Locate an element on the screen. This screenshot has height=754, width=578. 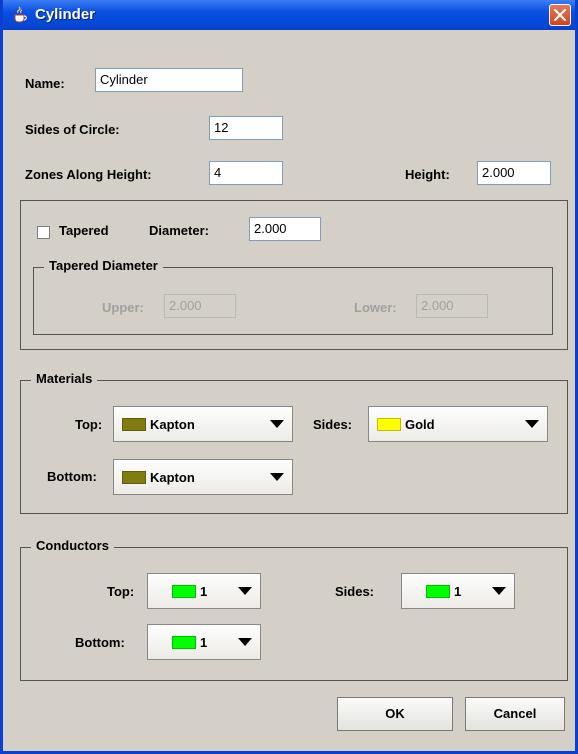
sides-of-circle-label: Sides of Circle: is located at coordinates (72, 129).